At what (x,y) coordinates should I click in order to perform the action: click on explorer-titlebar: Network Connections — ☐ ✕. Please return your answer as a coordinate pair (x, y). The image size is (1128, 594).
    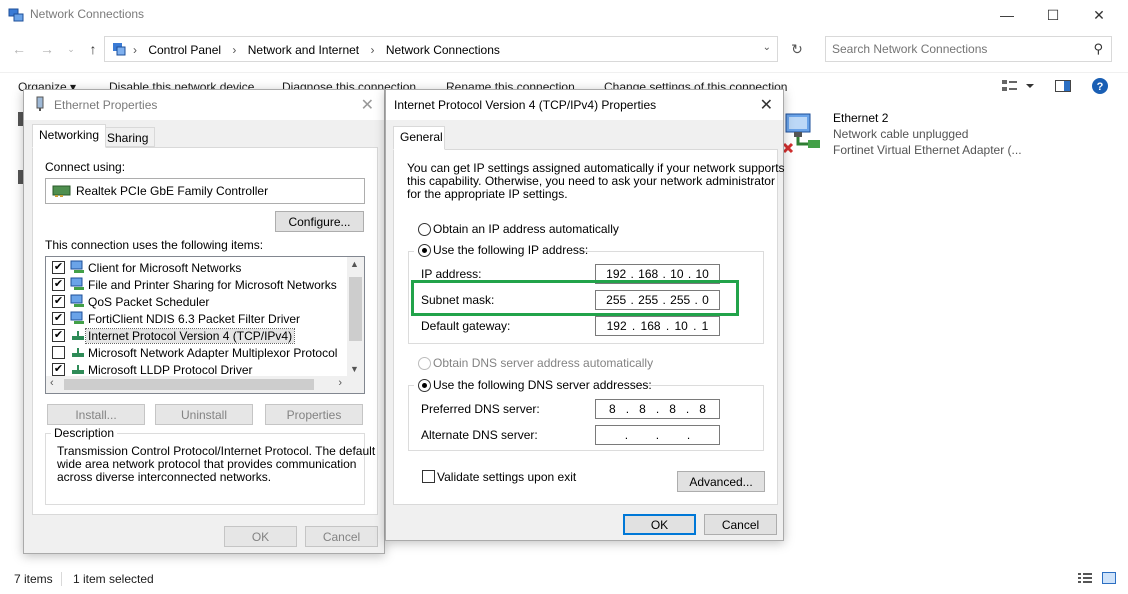
    Looking at the image, I should click on (564, 15).